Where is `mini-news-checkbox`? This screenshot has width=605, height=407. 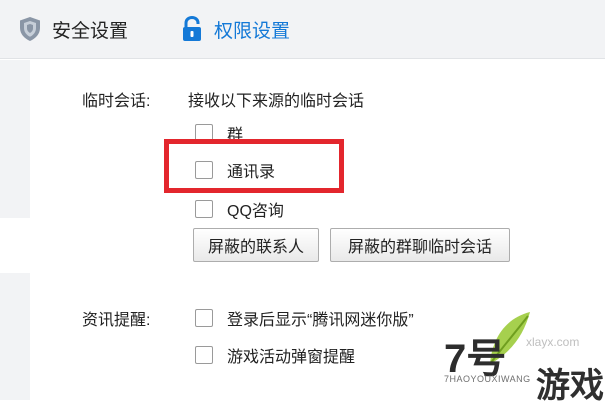
mini-news-checkbox is located at coordinates (204, 318).